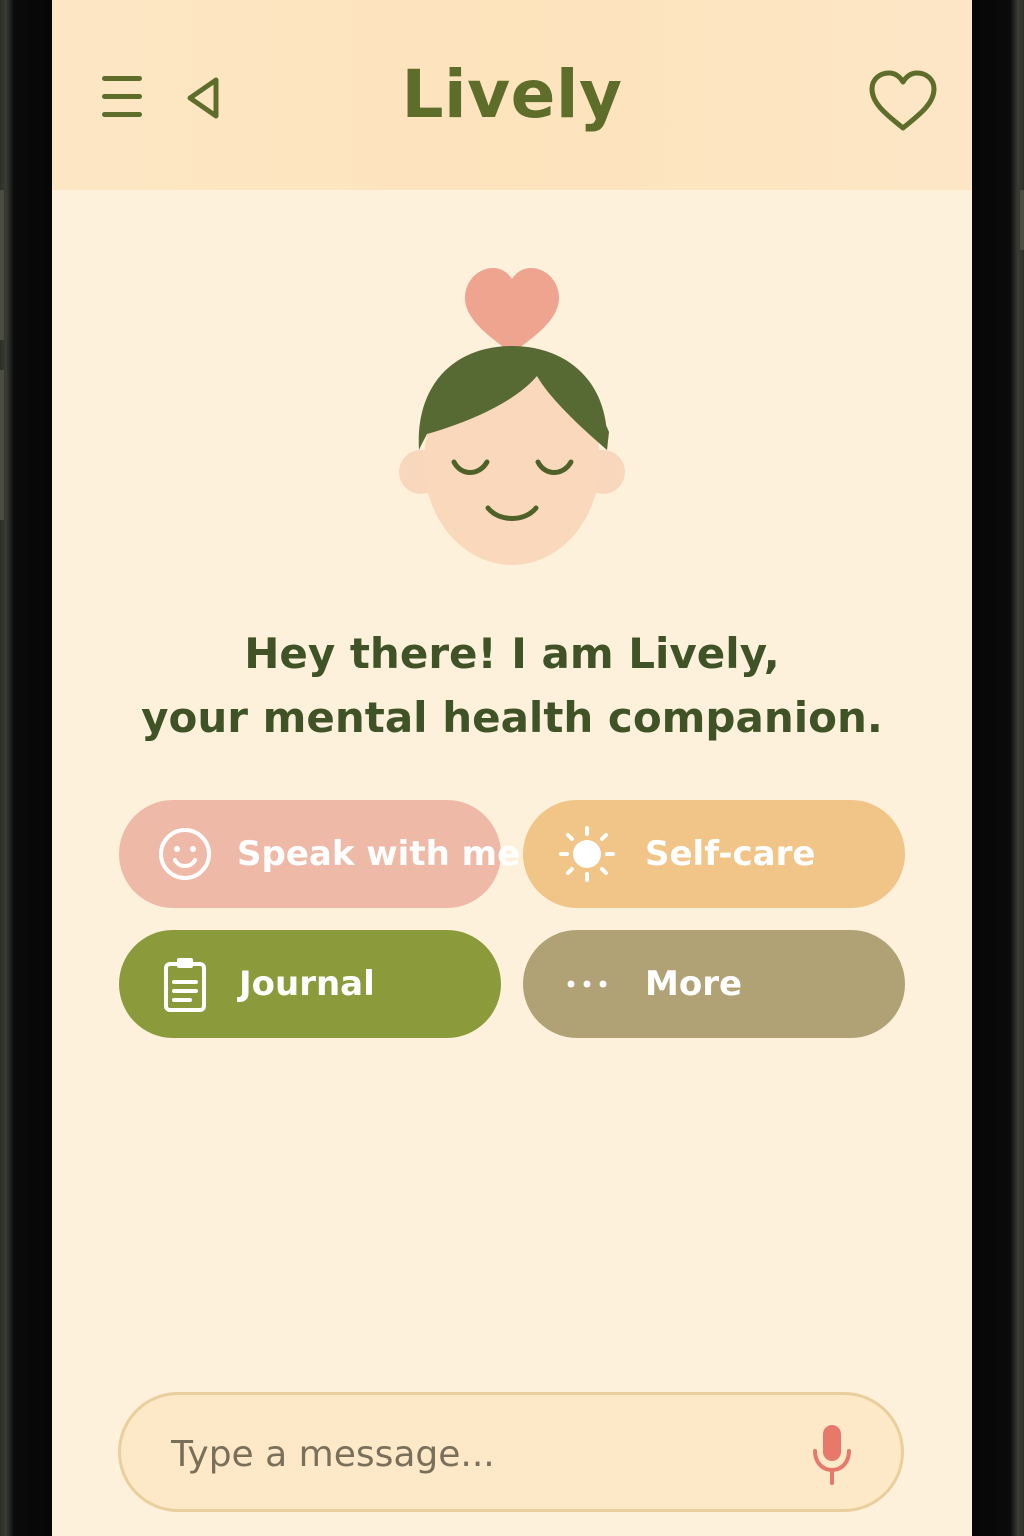  I want to click on more-button: More, so click(714, 984).